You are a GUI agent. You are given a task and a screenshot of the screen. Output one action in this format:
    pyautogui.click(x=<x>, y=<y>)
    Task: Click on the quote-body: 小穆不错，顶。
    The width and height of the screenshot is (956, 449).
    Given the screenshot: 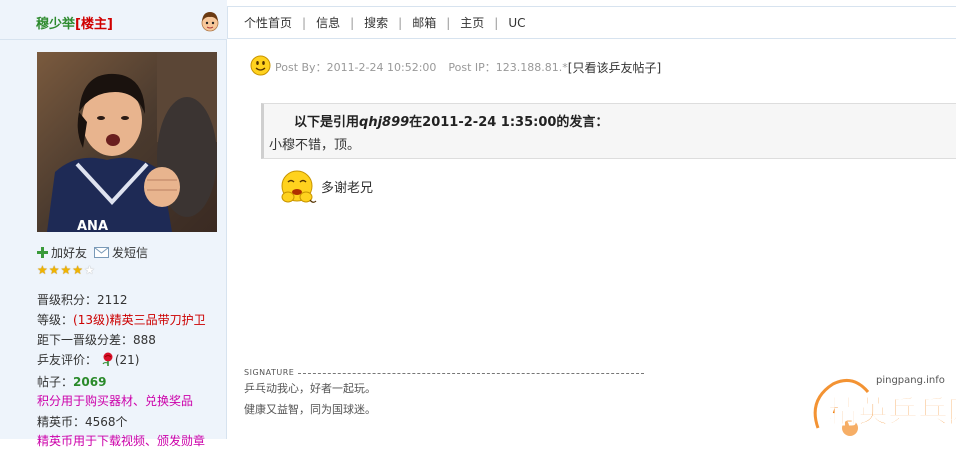 What is the action you would take?
    pyautogui.click(x=315, y=145)
    